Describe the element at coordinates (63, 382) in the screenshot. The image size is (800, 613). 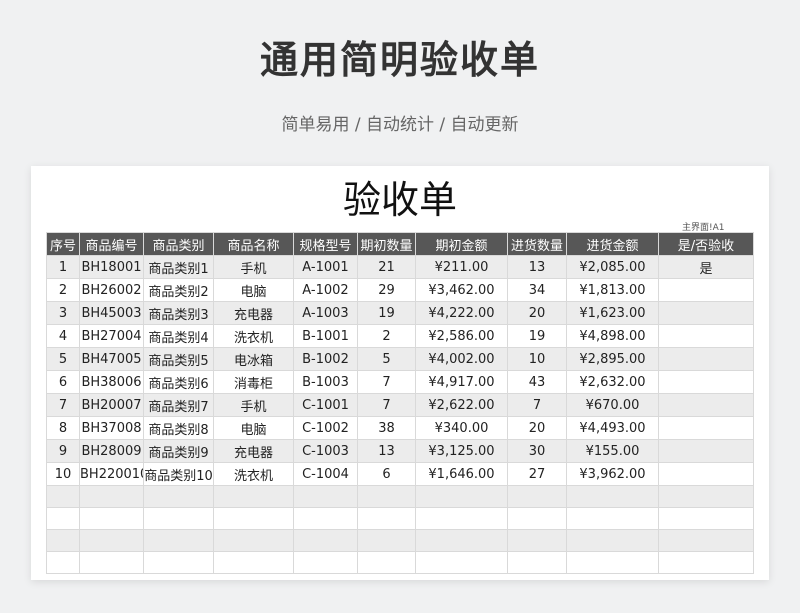
I see `cell-index: 6` at that location.